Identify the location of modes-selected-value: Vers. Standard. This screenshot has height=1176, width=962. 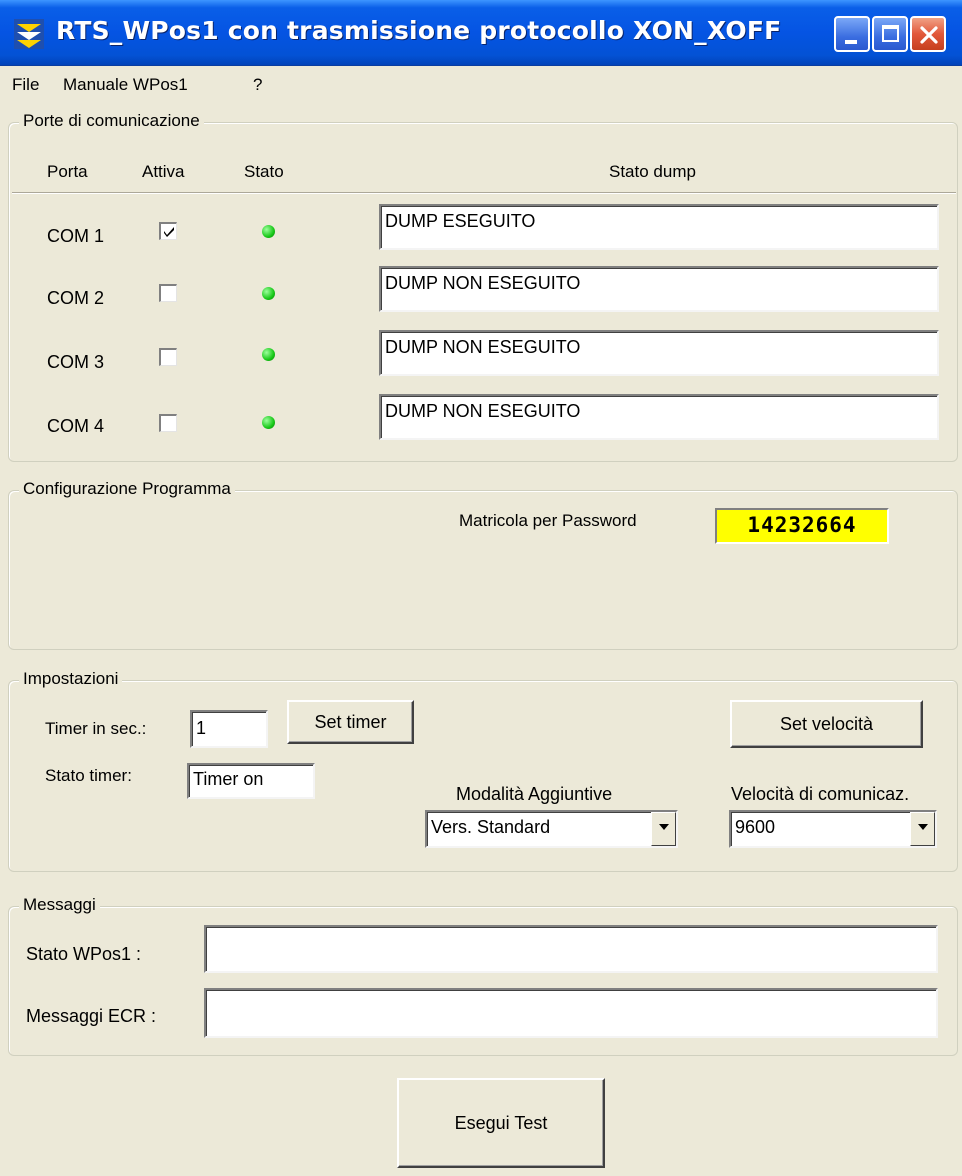
(491, 827).